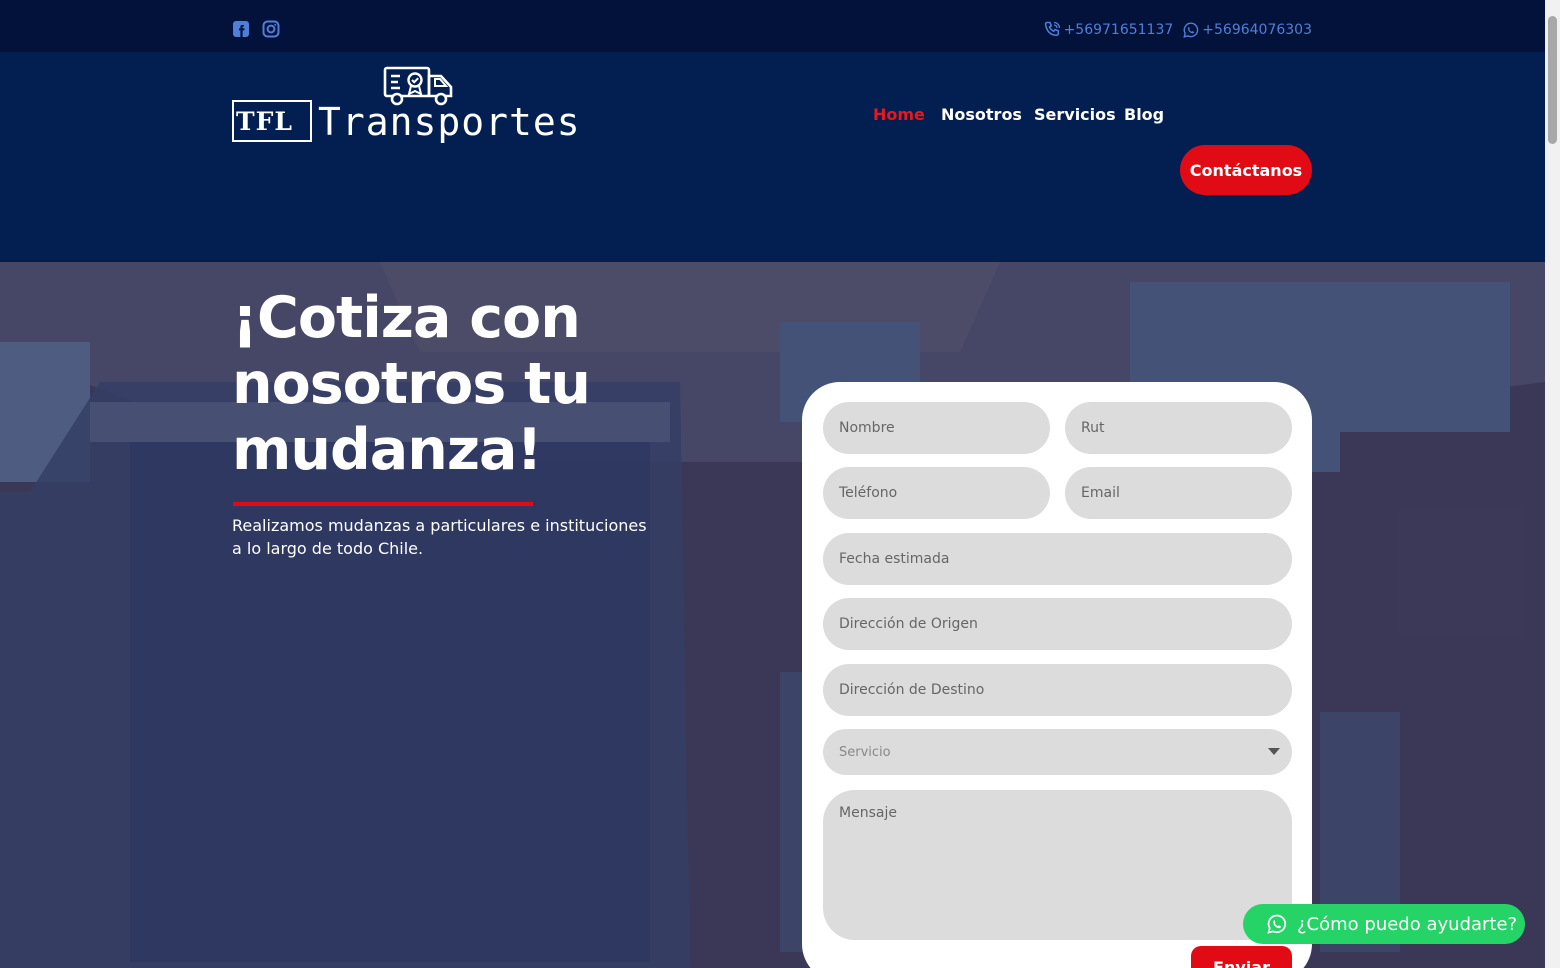  I want to click on whatsapp-chat-button: ¿Cómo puedo ayudarte?, so click(1384, 924).